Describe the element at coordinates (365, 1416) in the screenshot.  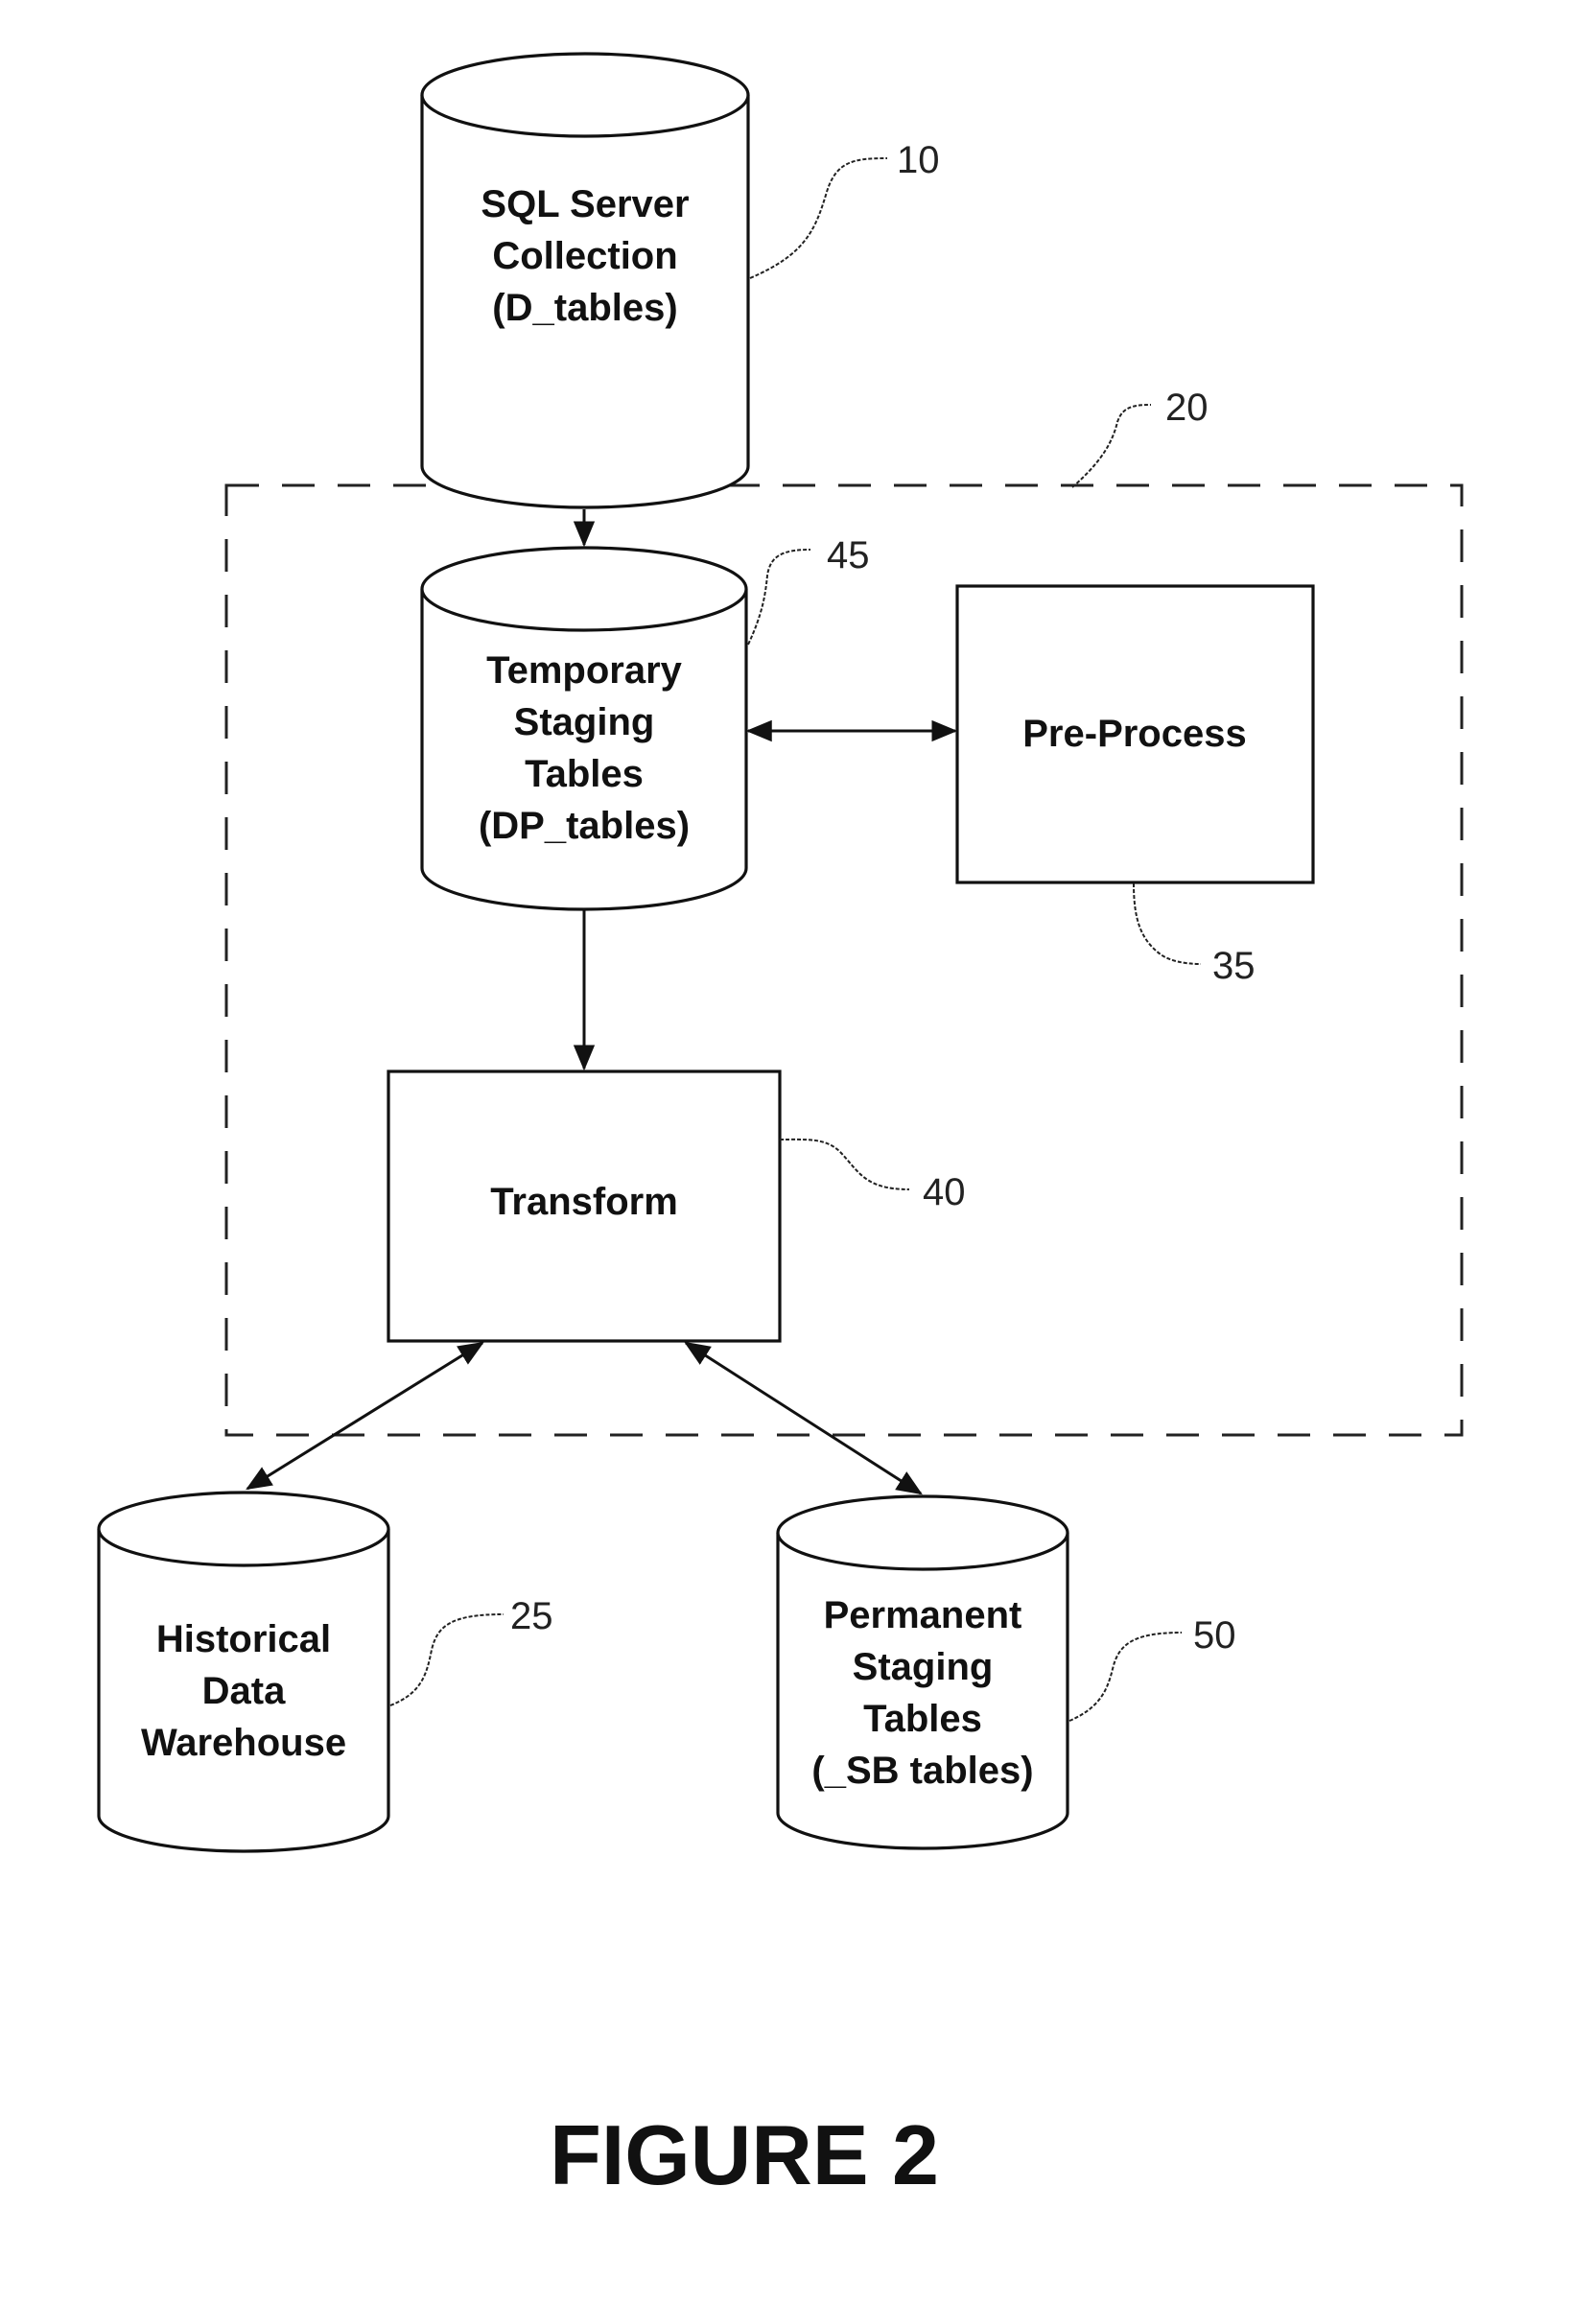
I see `edge-transform-historical` at that location.